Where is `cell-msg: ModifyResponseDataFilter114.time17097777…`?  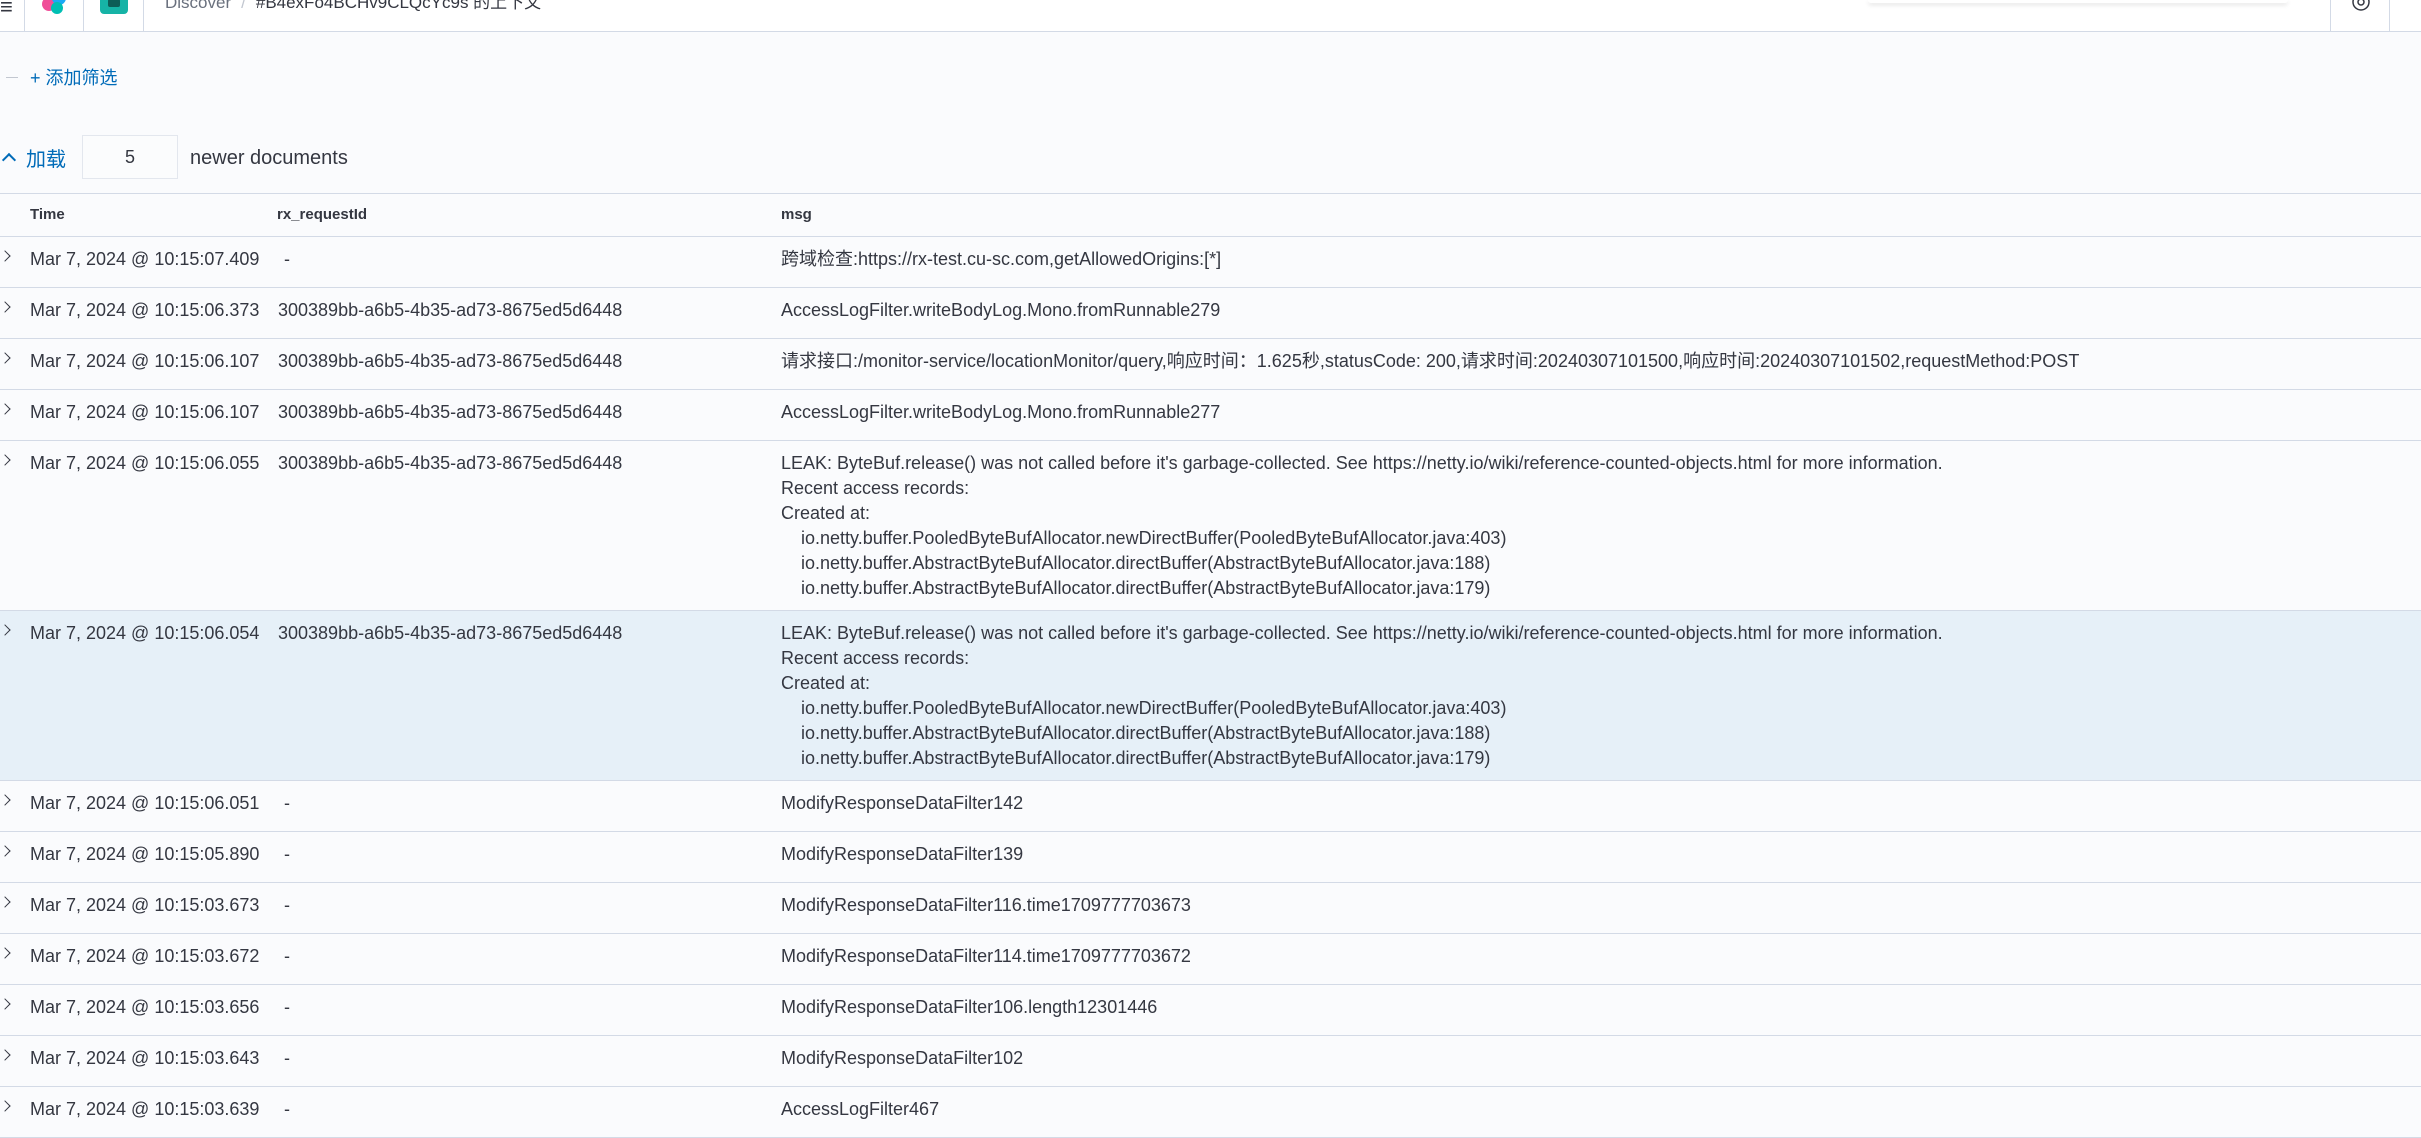 cell-msg: ModifyResponseDataFilter114.time17097777… is located at coordinates (986, 956).